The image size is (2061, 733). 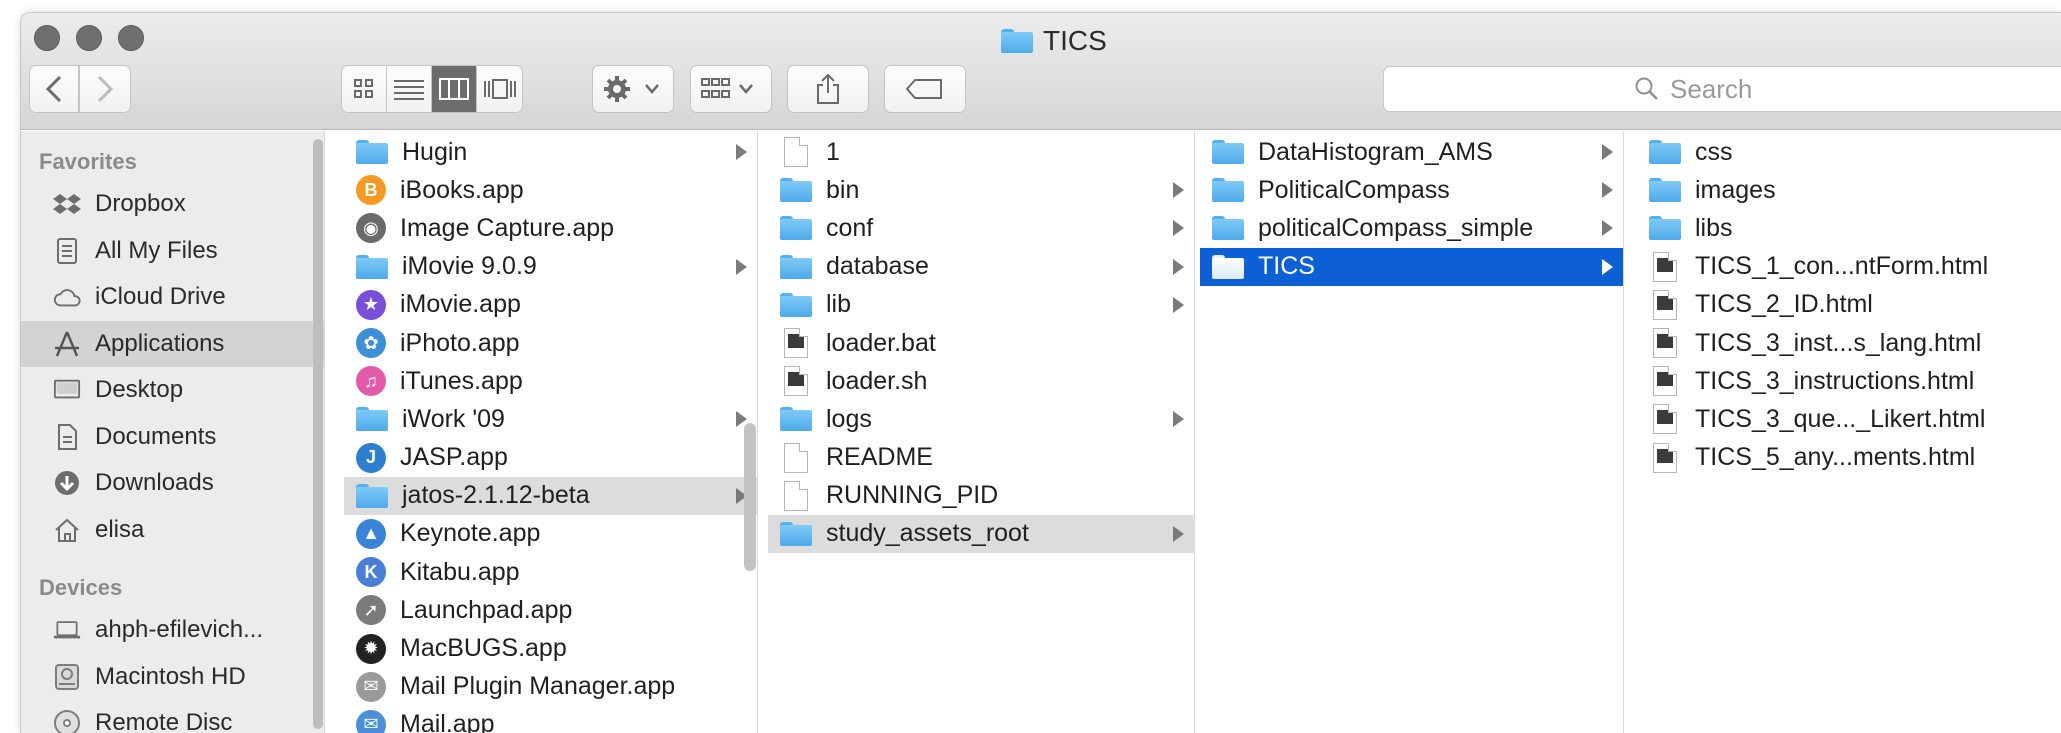 What do you see at coordinates (981, 419) in the screenshot?
I see `folder-row-logs: logs` at bounding box center [981, 419].